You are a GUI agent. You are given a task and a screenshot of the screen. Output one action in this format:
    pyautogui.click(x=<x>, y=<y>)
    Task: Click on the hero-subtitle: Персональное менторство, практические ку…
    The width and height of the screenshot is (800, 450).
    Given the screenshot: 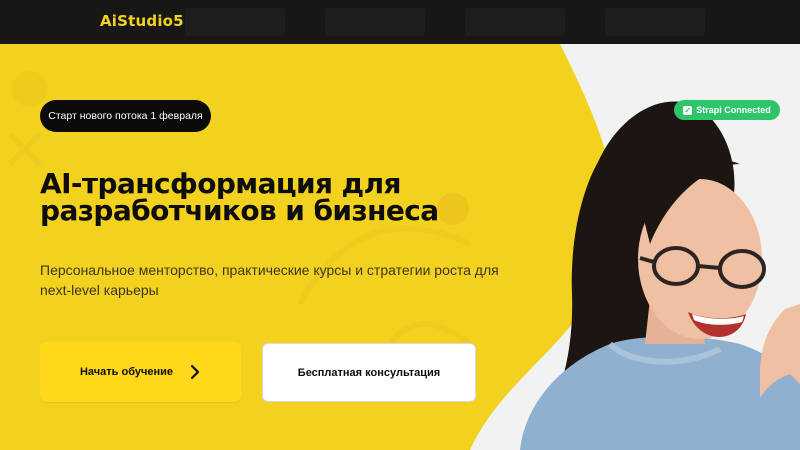 What is the action you would take?
    pyautogui.click(x=269, y=280)
    